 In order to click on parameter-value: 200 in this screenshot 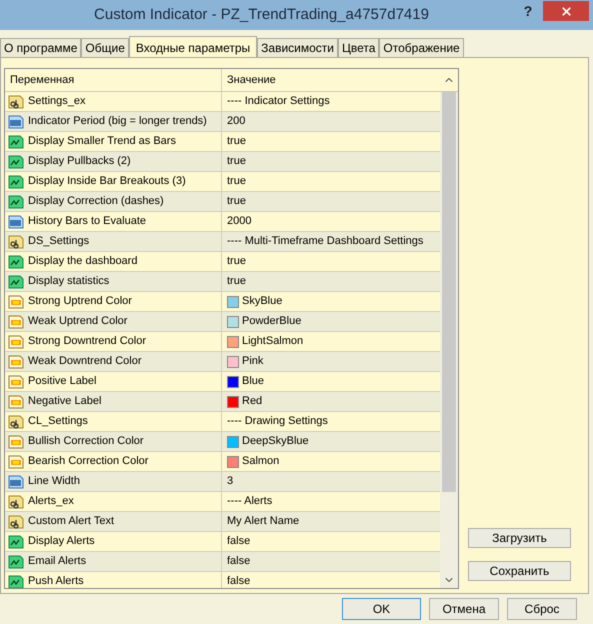, I will do `click(236, 121)`.